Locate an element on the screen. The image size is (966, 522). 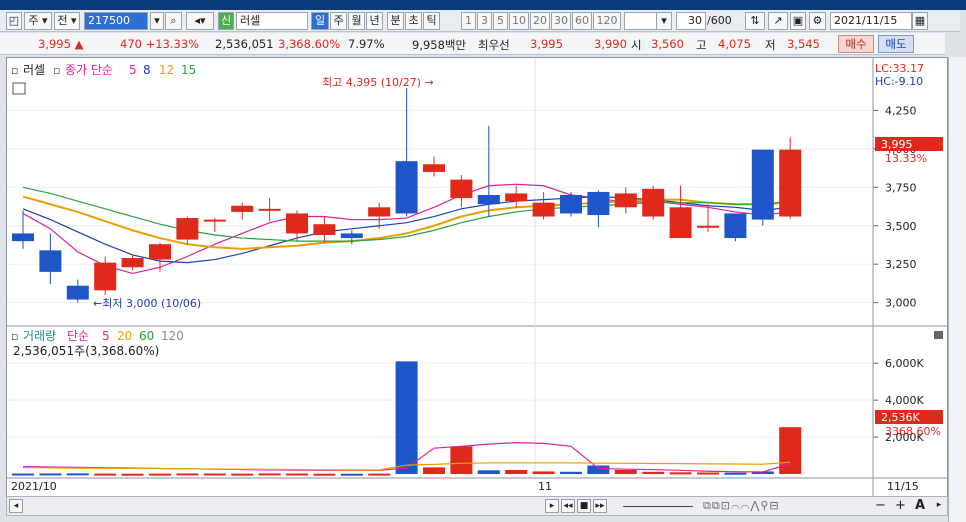
count-total: /600 is located at coordinates (719, 20).